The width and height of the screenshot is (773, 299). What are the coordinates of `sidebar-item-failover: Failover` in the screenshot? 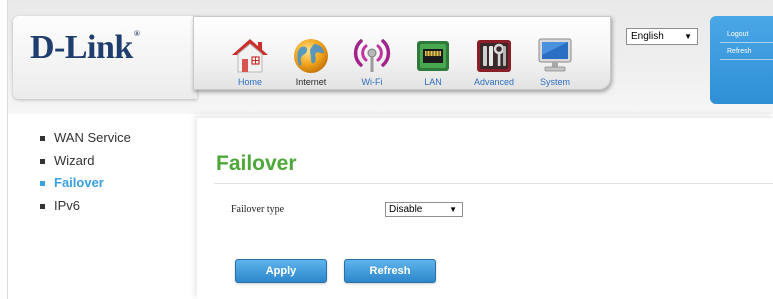 It's located at (85, 185).